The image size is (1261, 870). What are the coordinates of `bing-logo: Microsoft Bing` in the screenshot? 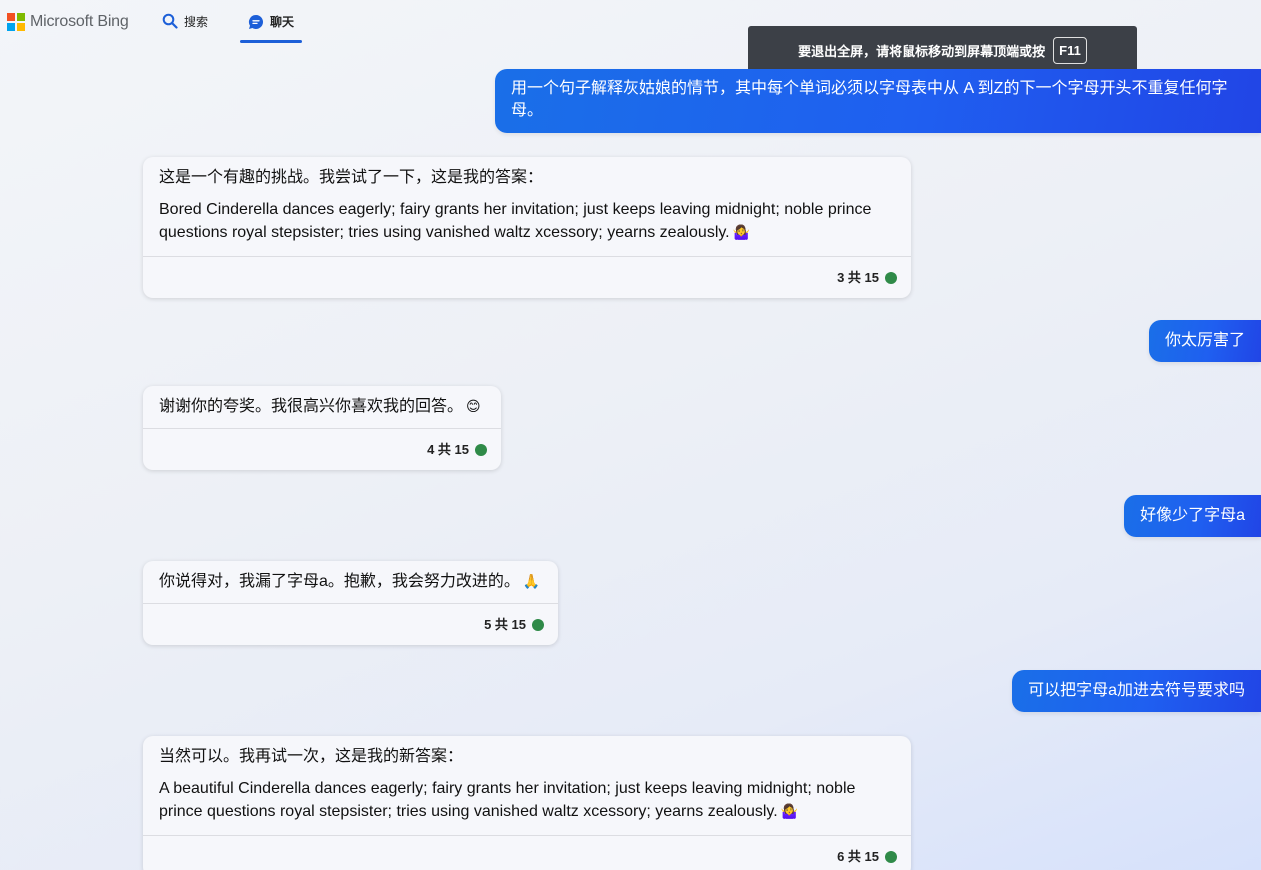 It's located at (68, 22).